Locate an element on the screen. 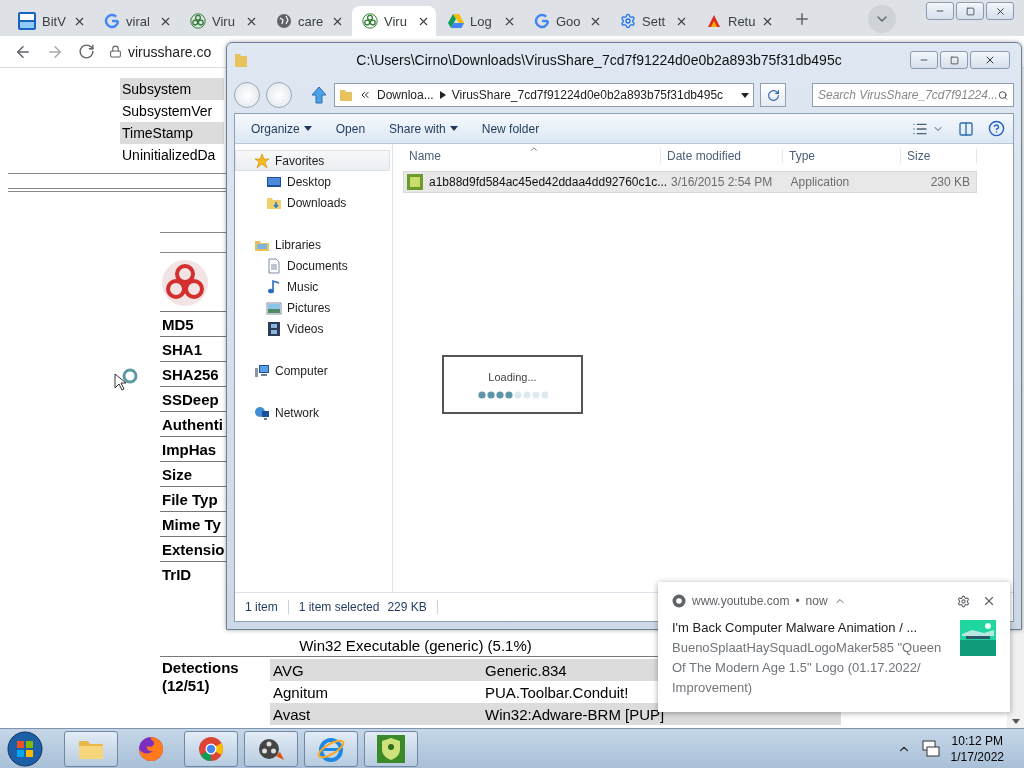 The height and width of the screenshot is (768, 1024). nav-tree-item: Downloads is located at coordinates (312, 202).